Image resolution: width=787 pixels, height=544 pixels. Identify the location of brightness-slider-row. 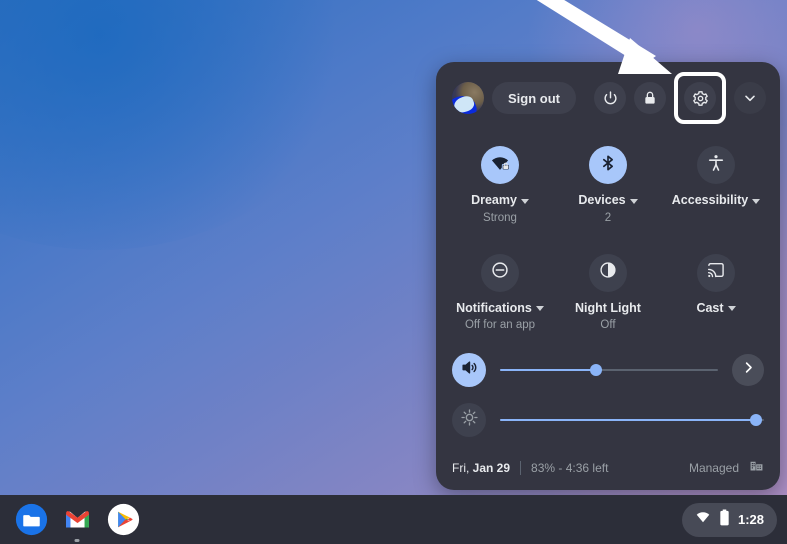
(608, 420).